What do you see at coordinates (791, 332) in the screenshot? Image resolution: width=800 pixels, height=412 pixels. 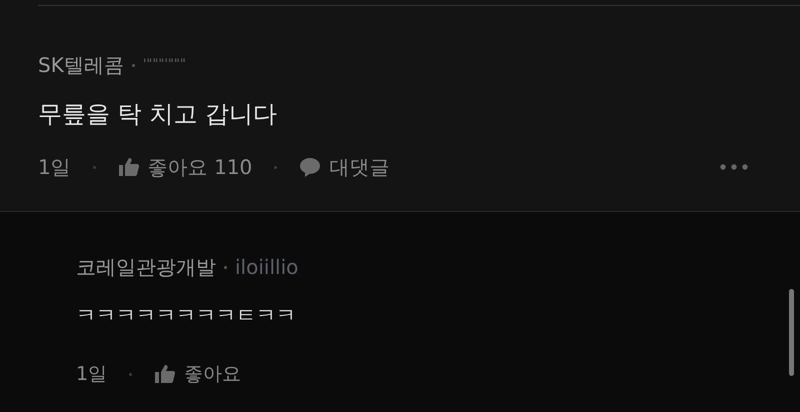 I see `scrollbar-thumb` at bounding box center [791, 332].